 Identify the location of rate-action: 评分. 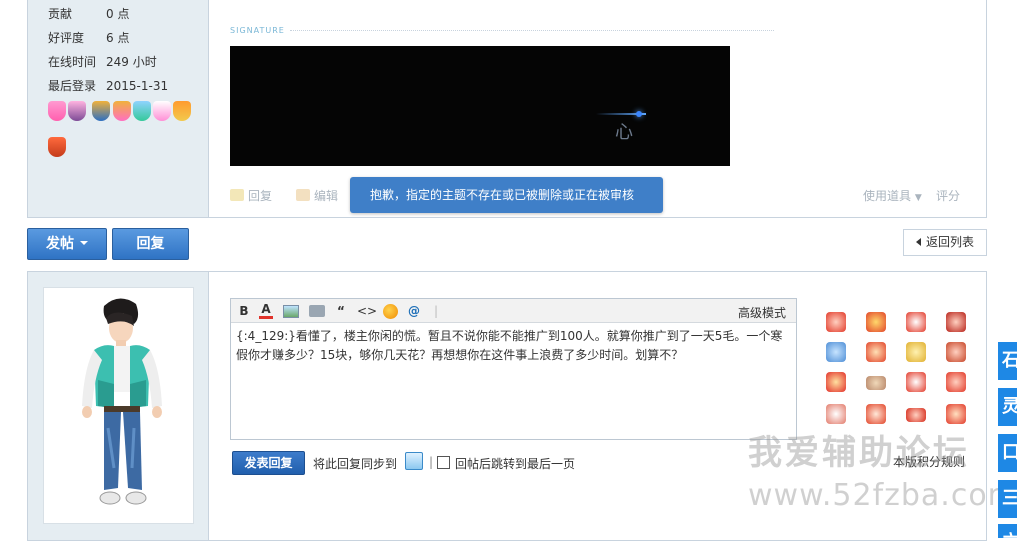
(948, 195).